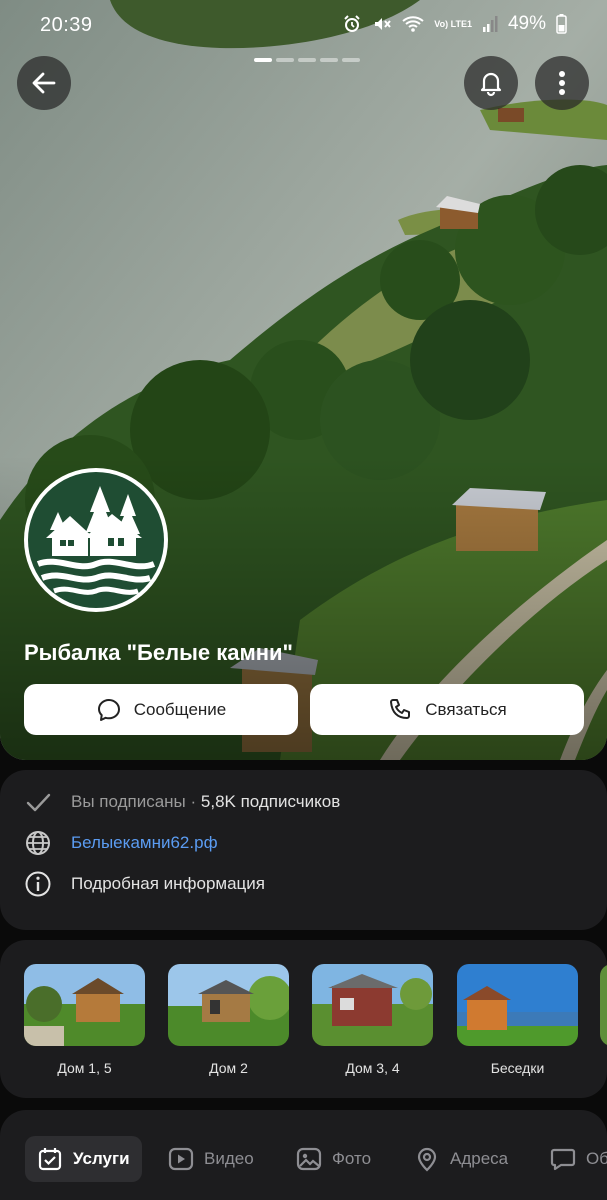  What do you see at coordinates (144, 843) in the screenshot?
I see `website-link: Белыекамни62.рф` at bounding box center [144, 843].